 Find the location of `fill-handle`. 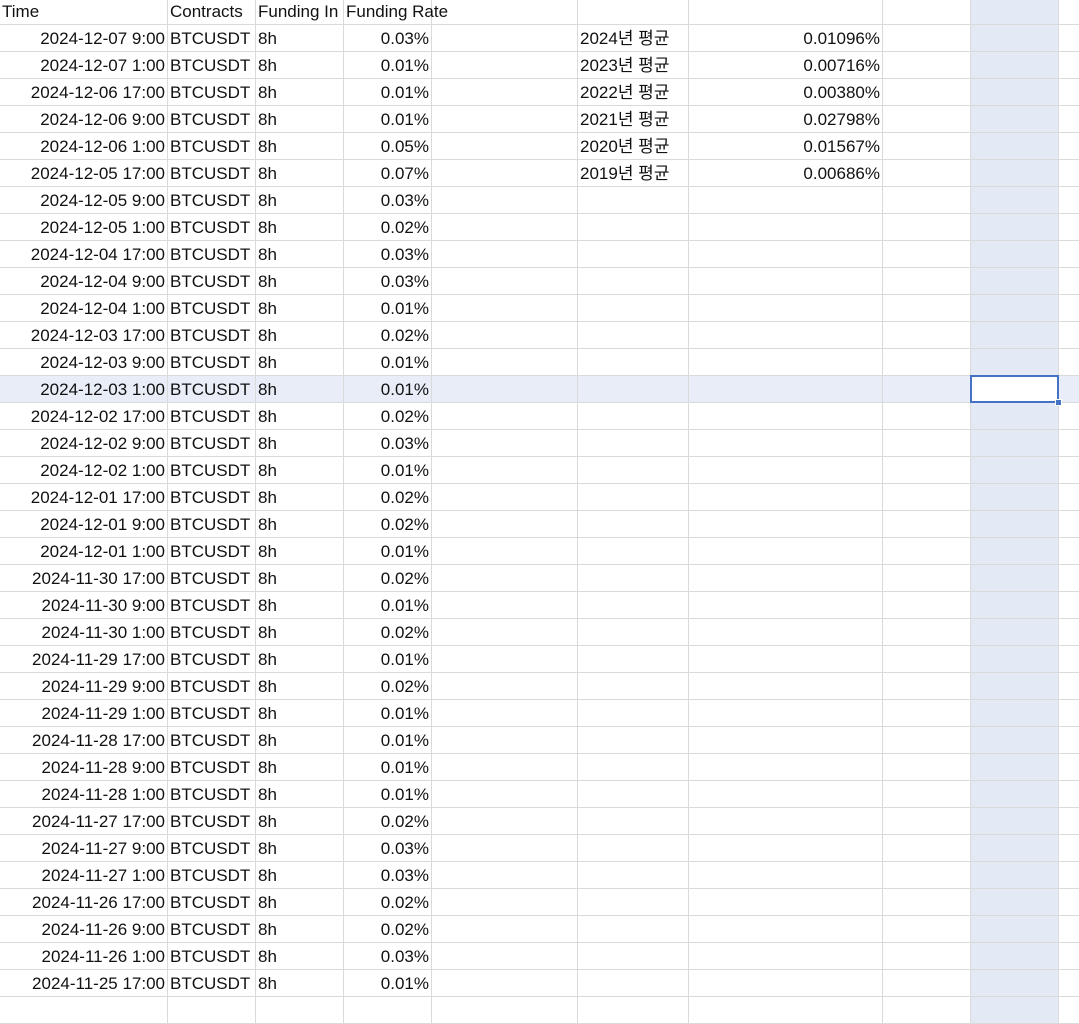

fill-handle is located at coordinates (1058, 402).